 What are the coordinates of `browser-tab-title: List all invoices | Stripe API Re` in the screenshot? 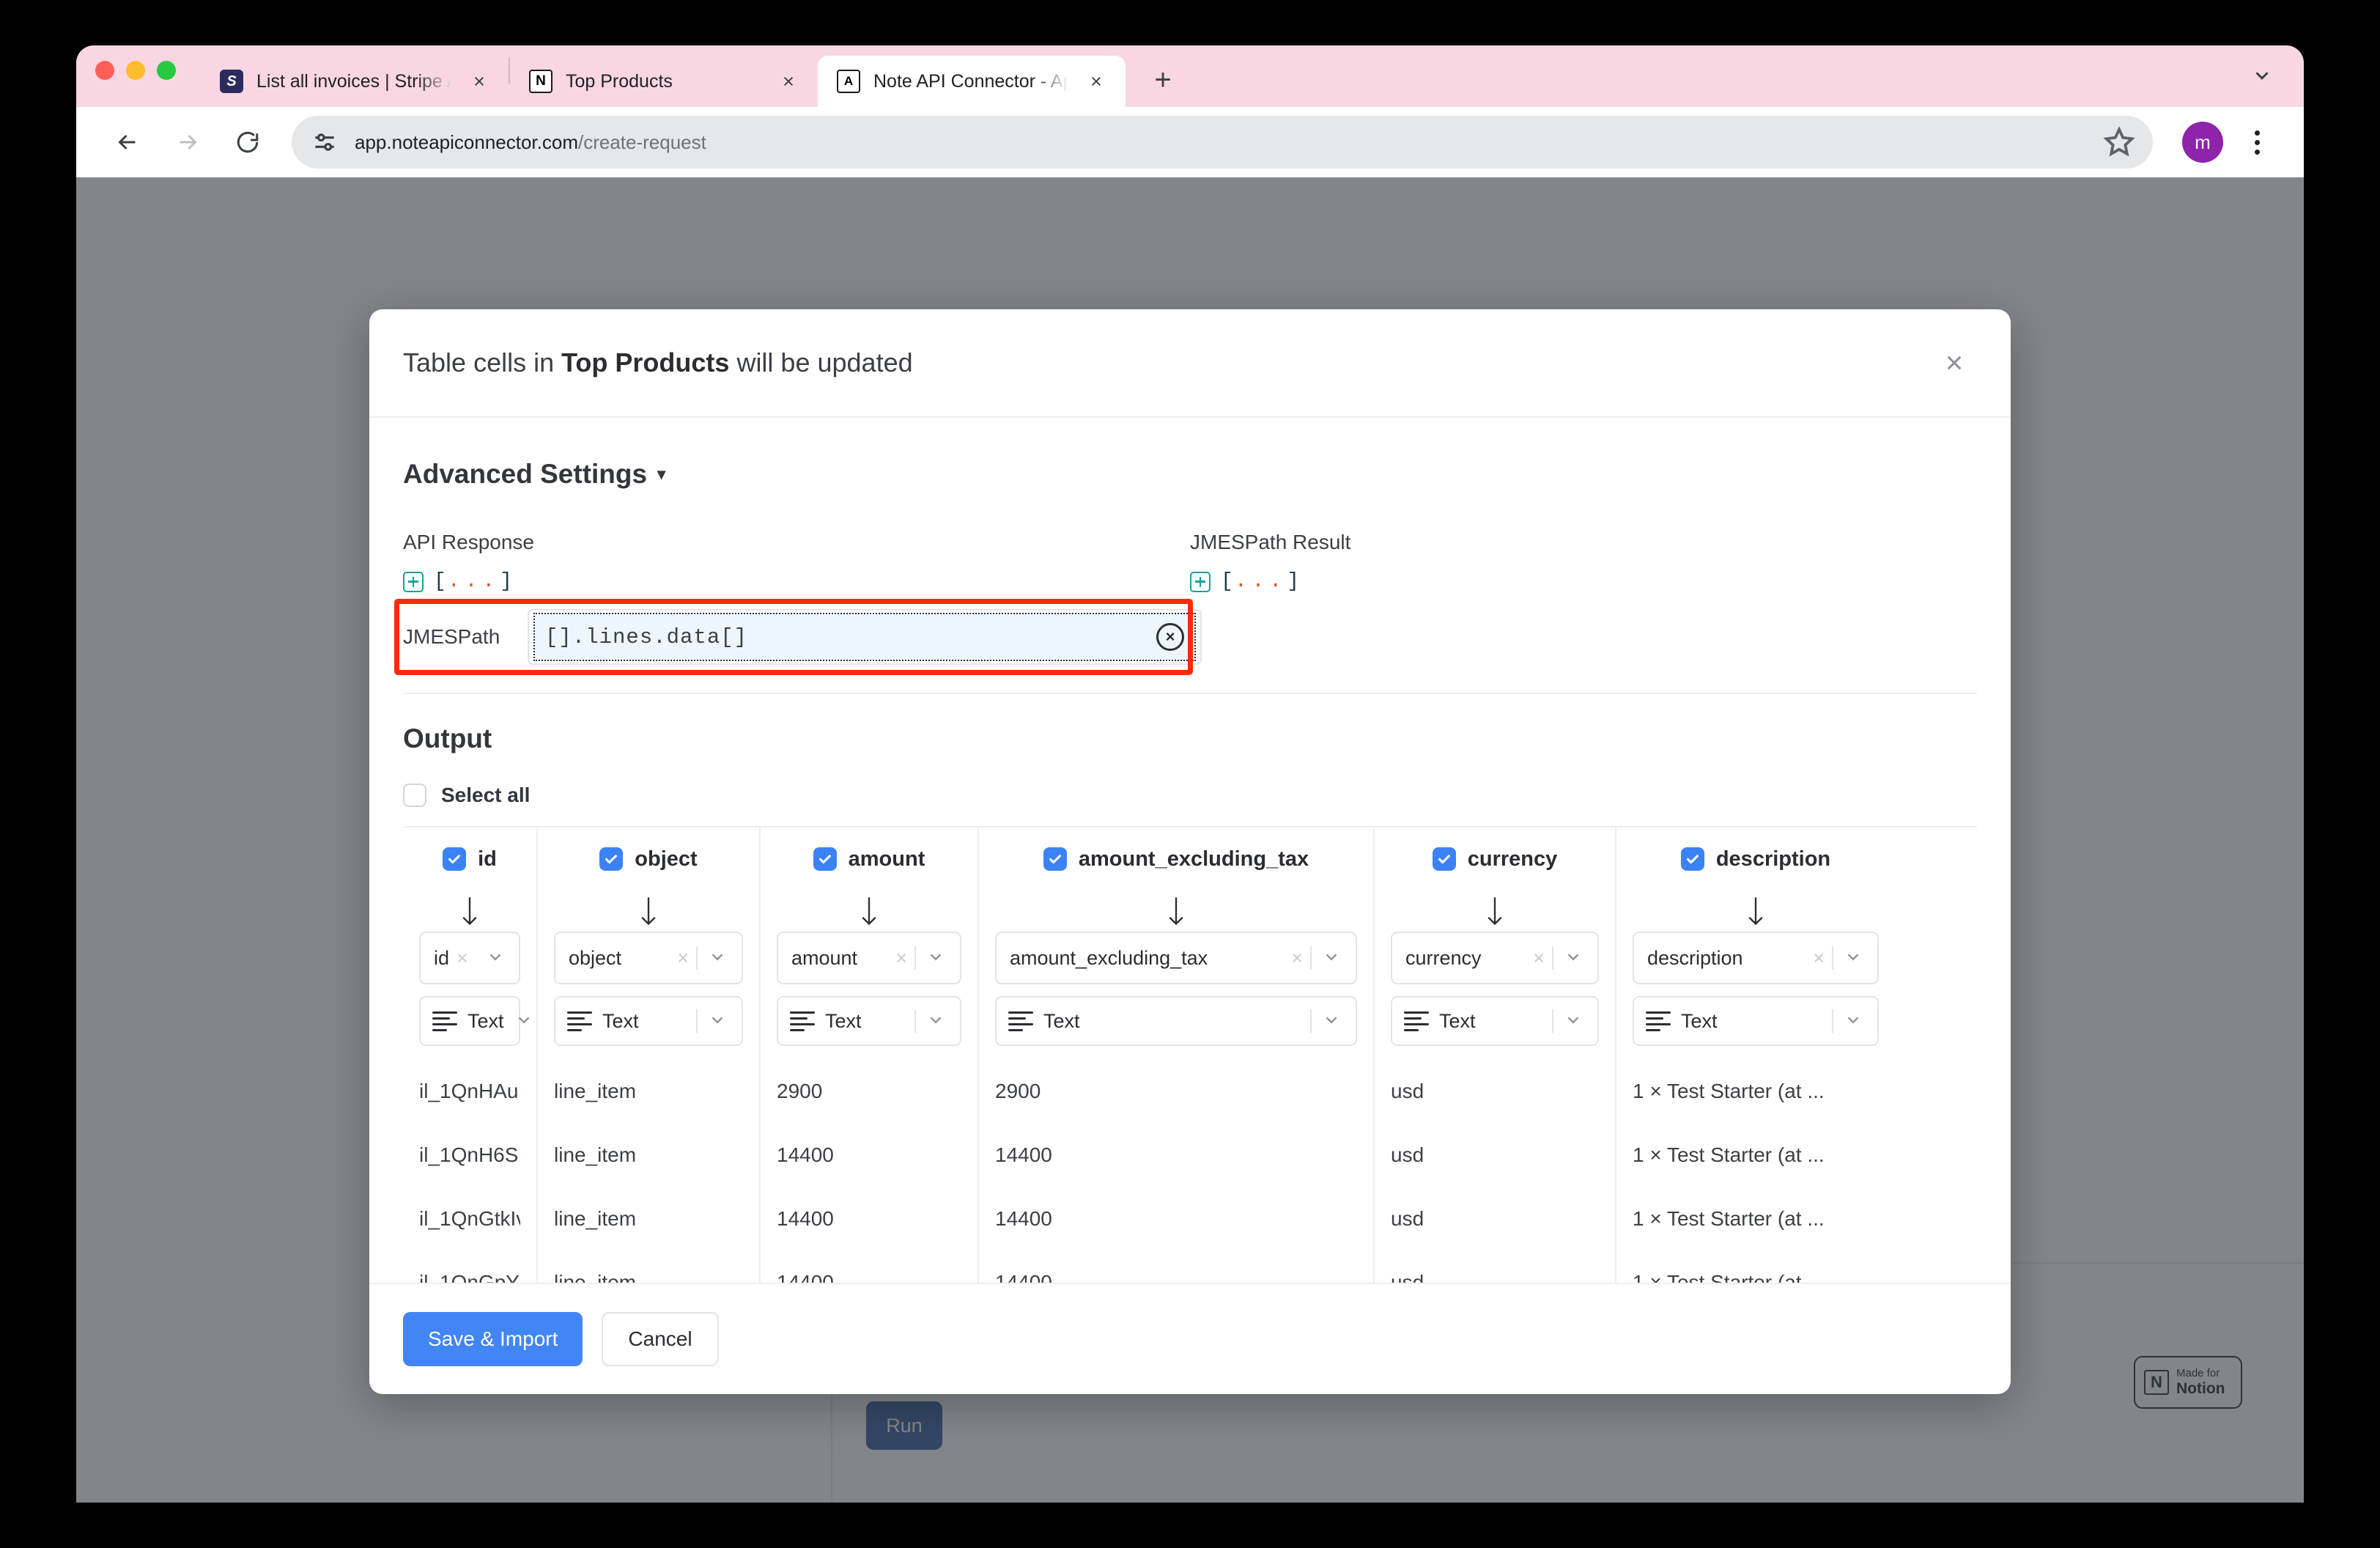 It's located at (353, 81).